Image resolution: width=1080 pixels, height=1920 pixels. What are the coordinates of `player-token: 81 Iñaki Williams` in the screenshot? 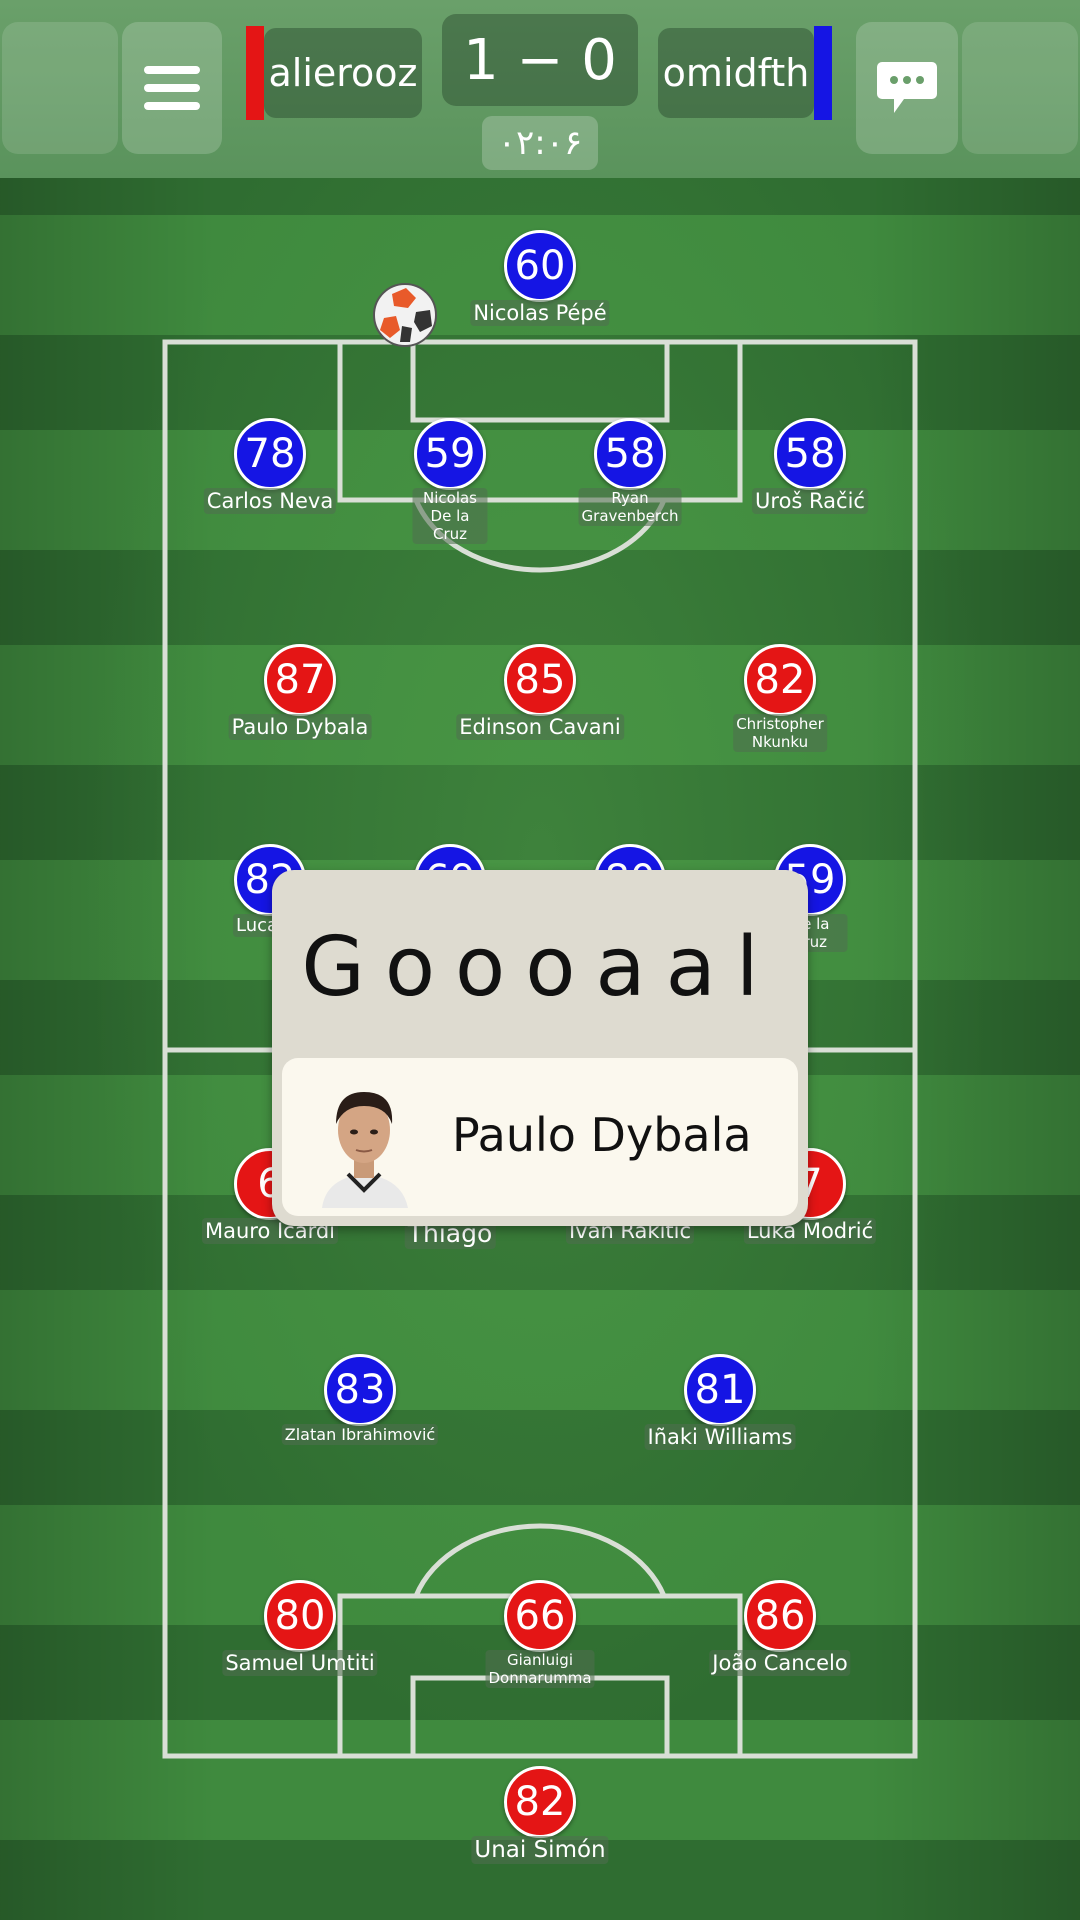 It's located at (720, 1414).